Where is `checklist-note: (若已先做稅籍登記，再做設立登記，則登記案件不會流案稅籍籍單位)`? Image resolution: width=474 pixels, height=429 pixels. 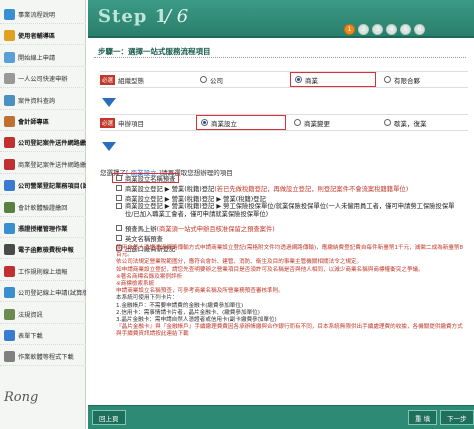
checklist-note: (若已先做稅籍登記，再做設立登記，則登記案件不會流案稅籍籍單位) is located at coordinates (311, 189).